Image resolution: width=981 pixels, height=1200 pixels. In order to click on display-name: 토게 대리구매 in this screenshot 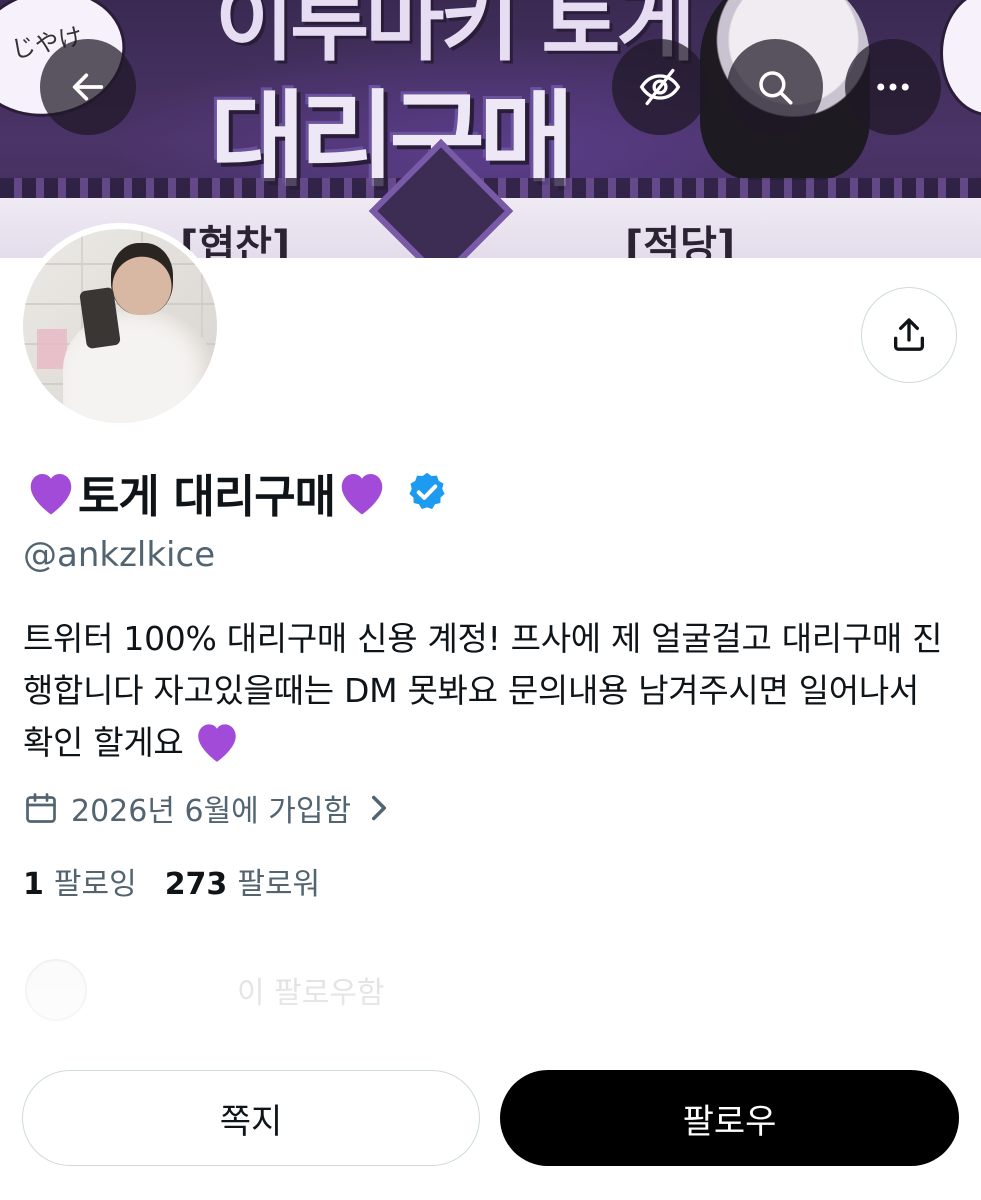, I will do `click(207, 496)`.